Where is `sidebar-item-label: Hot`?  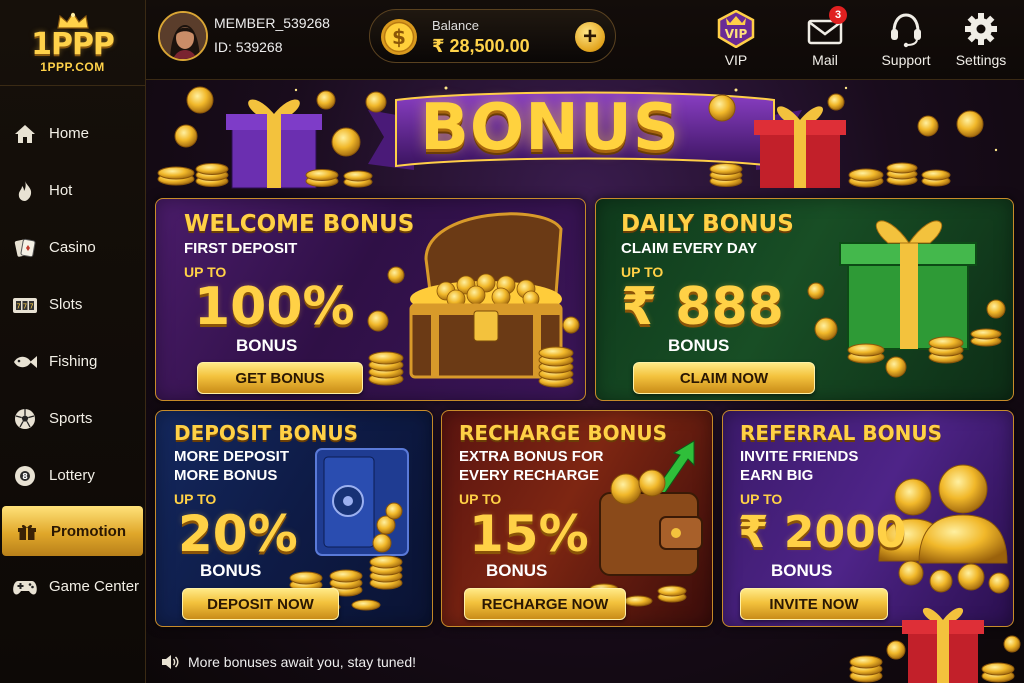
sidebar-item-label: Hot is located at coordinates (61, 190).